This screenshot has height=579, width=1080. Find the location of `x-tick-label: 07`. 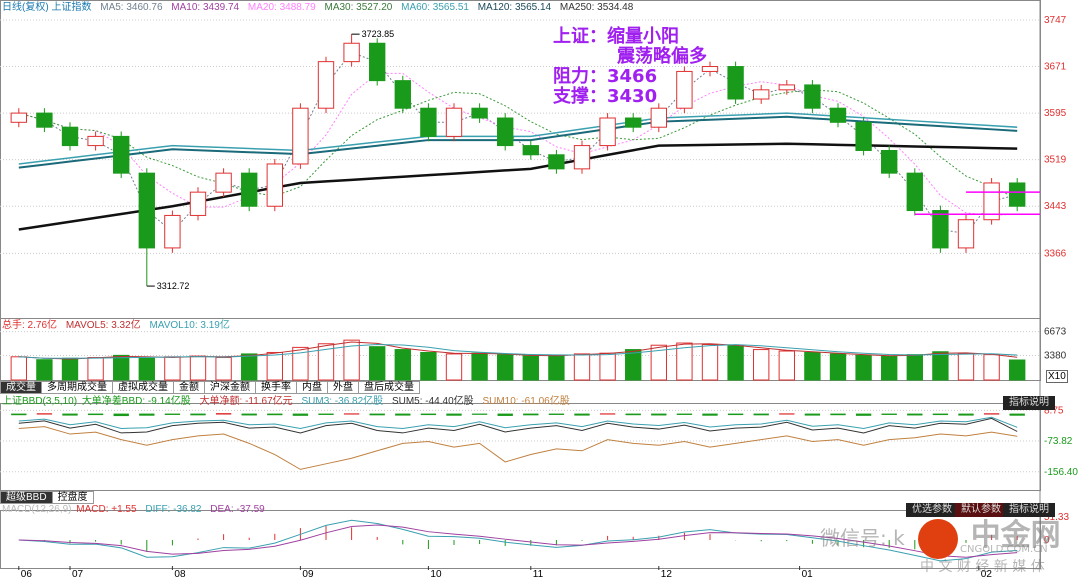

x-tick-label: 07 is located at coordinates (78, 574).